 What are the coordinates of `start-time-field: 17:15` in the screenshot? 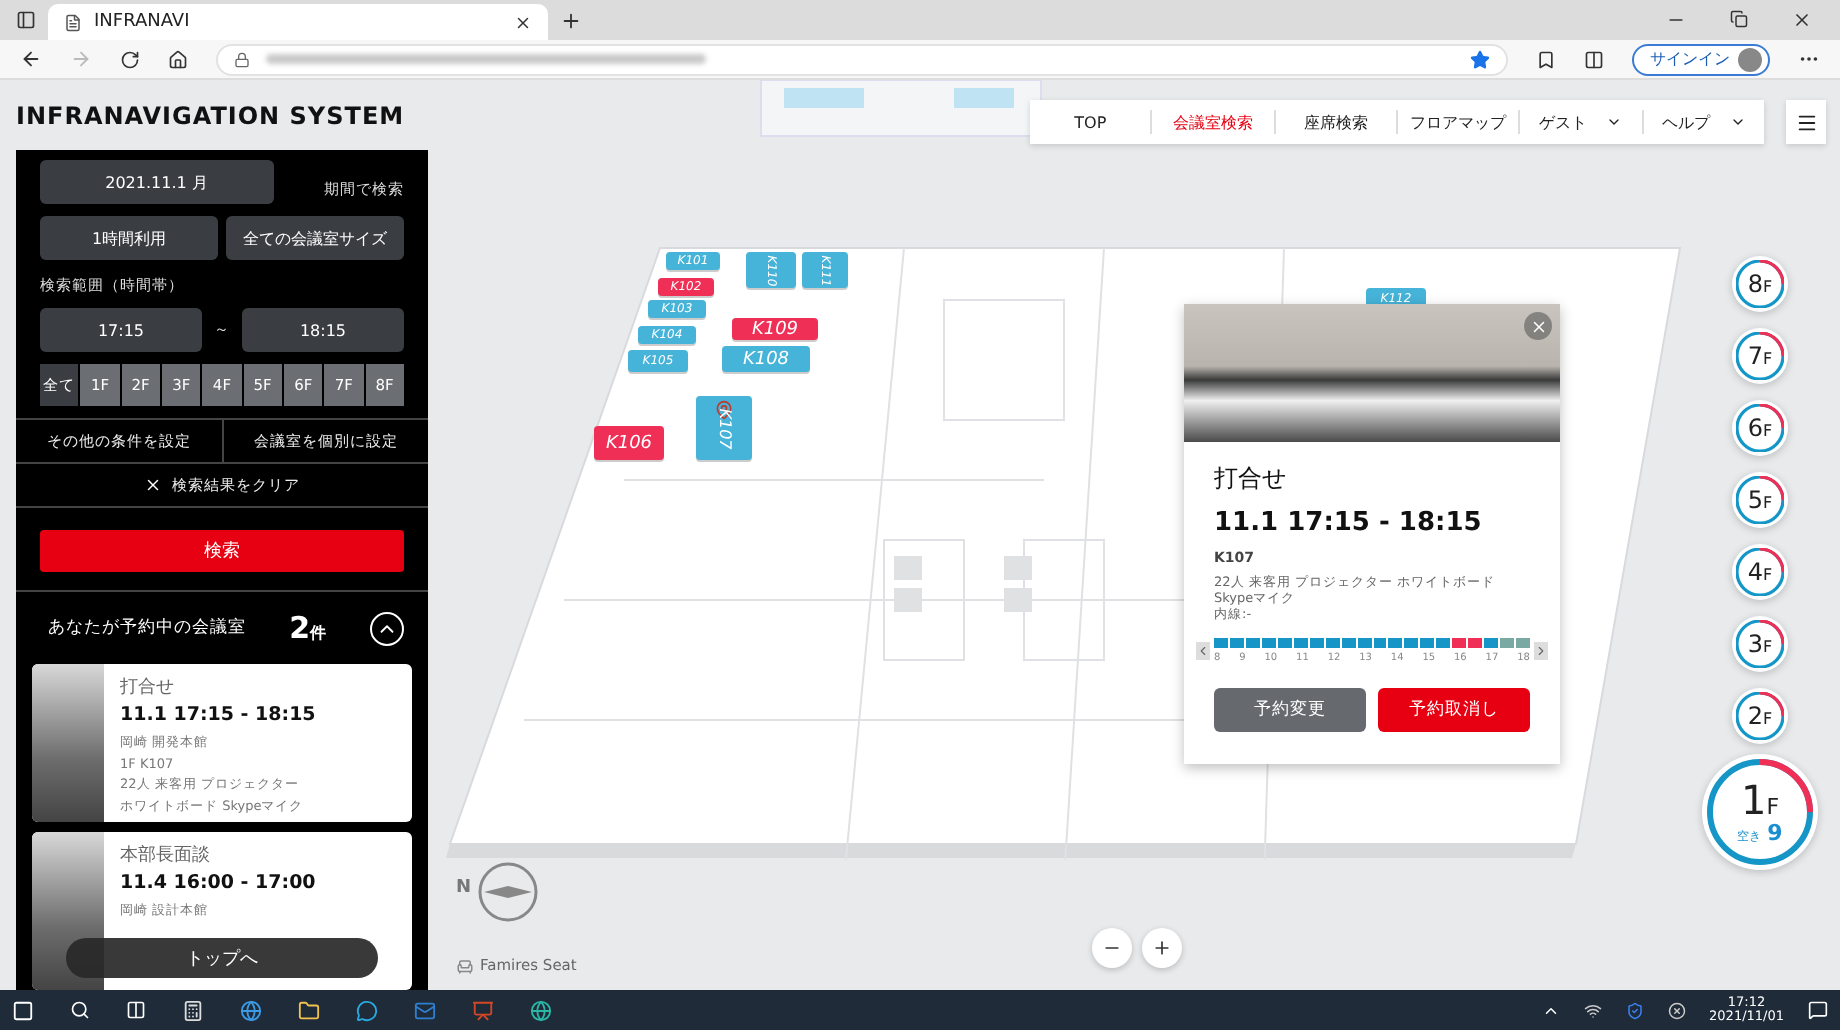 It's located at (121, 330).